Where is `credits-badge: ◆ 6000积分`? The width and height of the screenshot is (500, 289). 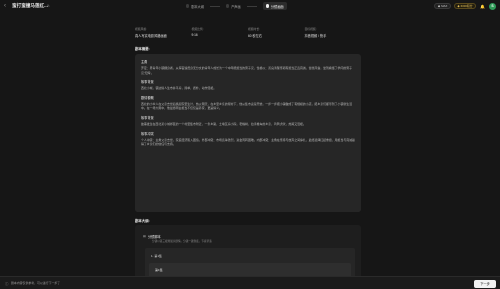
credits-badge: ◆ 6000积分 is located at coordinates (464, 6).